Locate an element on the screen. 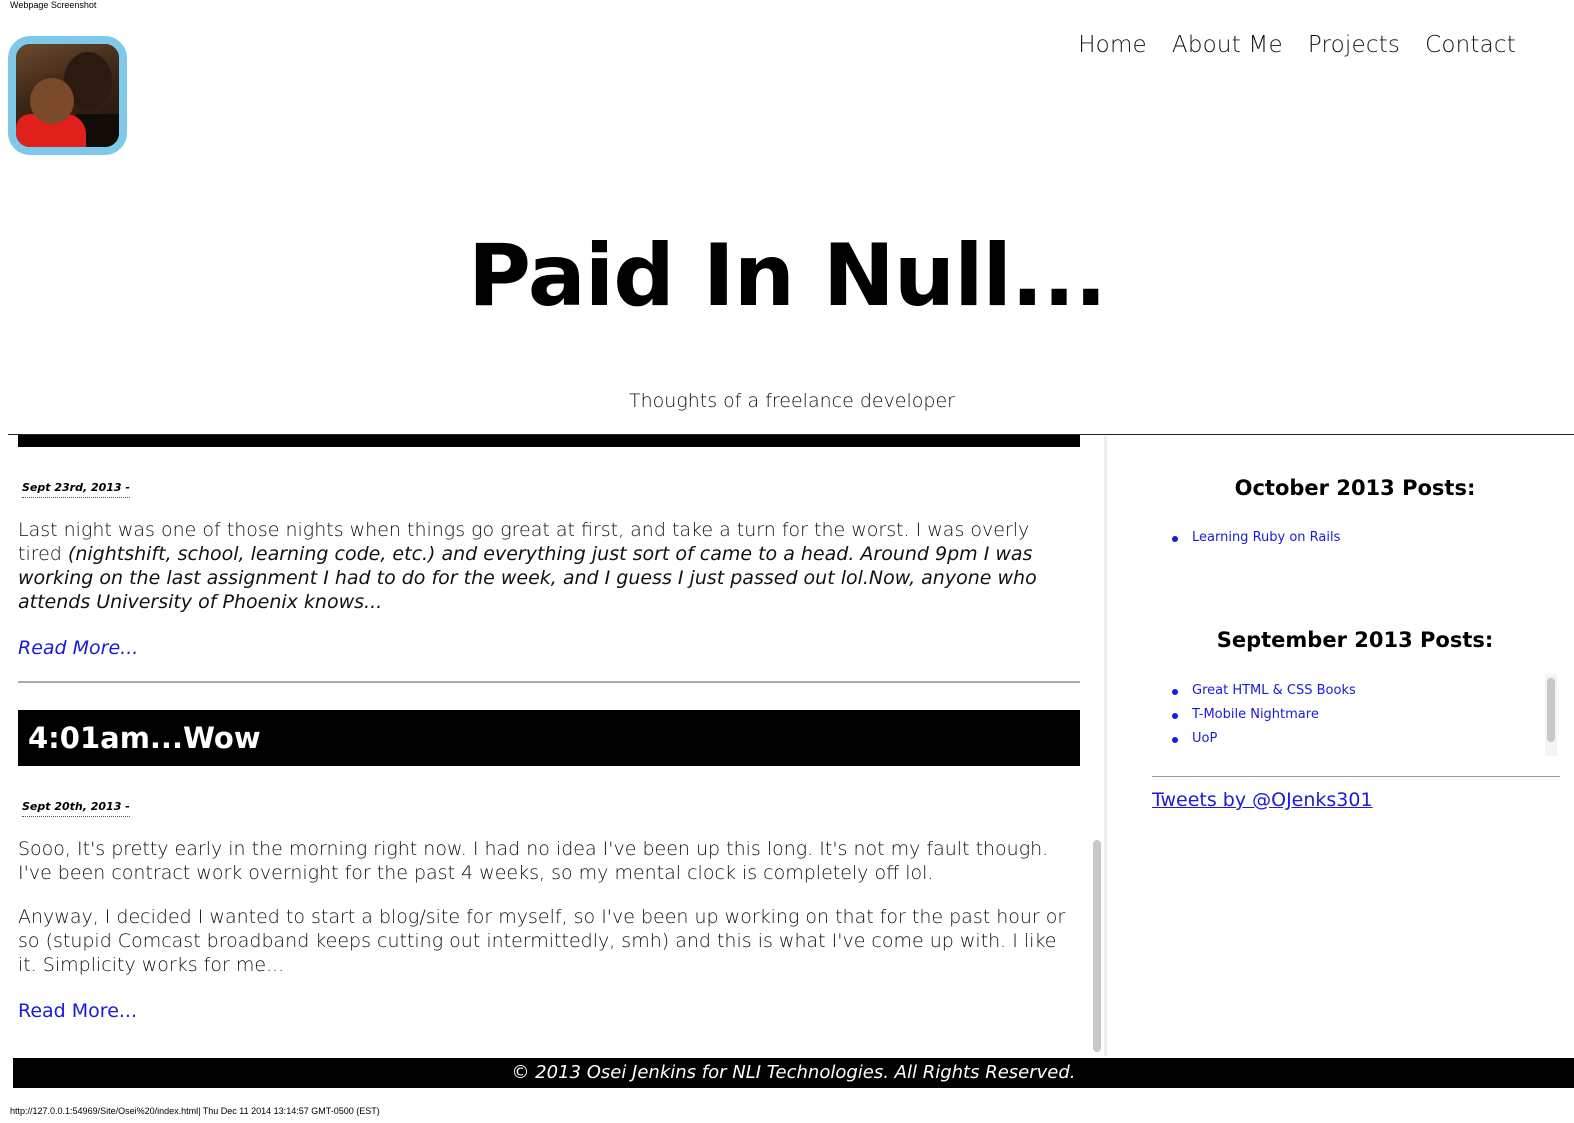 The image size is (1574, 1123). archive-list-item: T-Mobile Nightmare is located at coordinates (1263, 715).